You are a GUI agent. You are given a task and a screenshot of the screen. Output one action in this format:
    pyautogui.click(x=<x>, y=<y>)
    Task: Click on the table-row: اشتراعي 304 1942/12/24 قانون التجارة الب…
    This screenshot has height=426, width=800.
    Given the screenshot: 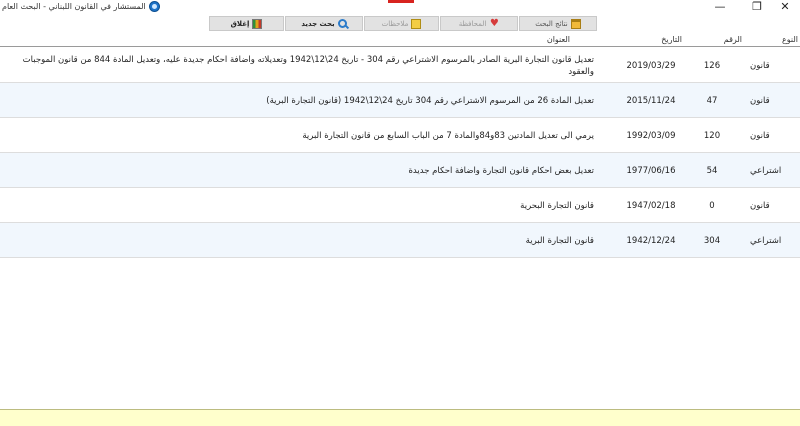 What is the action you would take?
    pyautogui.click(x=400, y=240)
    